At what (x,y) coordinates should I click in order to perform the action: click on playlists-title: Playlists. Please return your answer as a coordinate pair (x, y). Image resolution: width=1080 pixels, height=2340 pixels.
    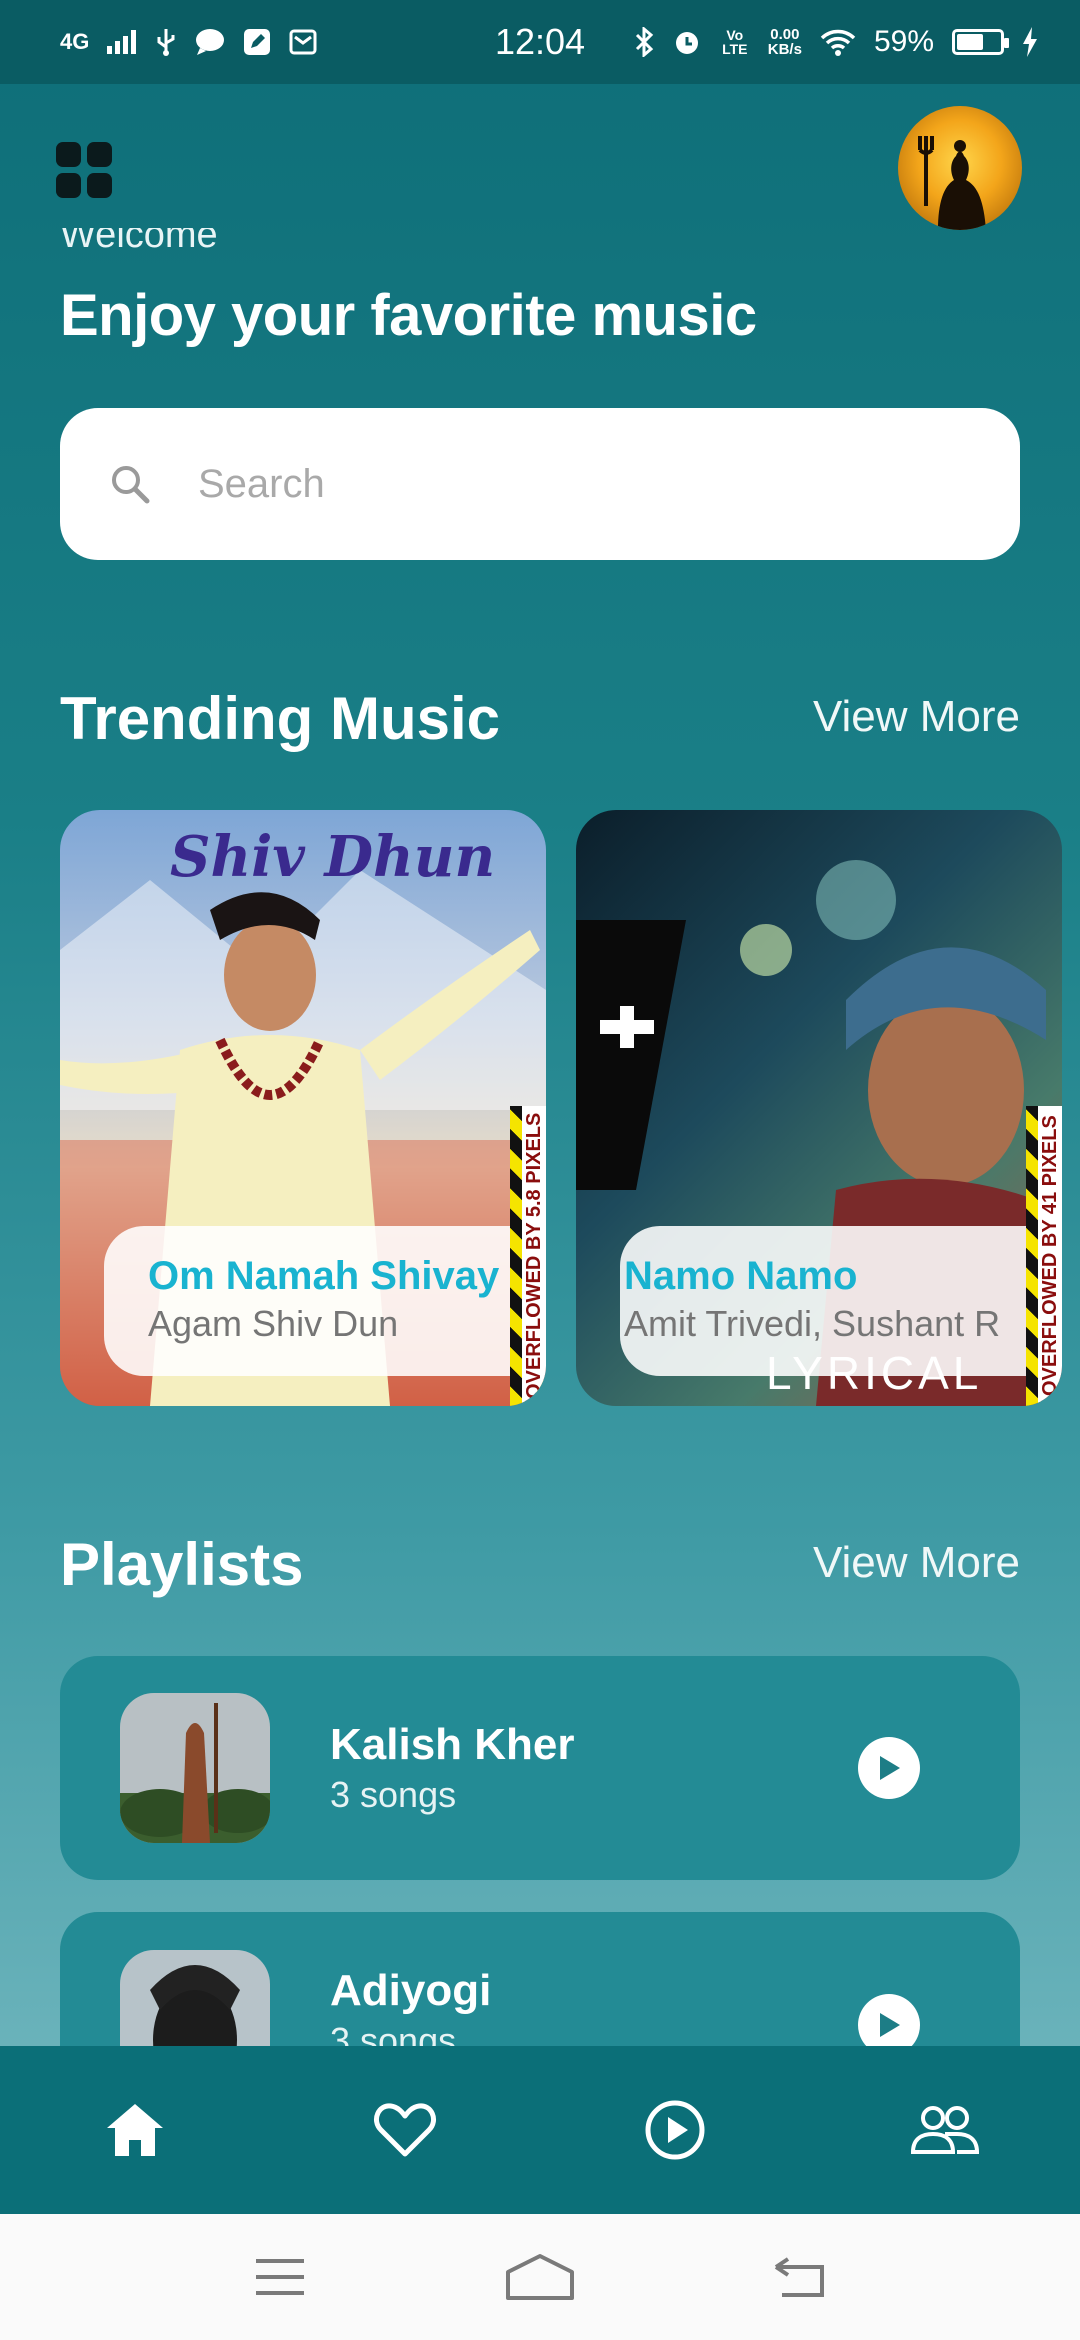
    Looking at the image, I should click on (182, 1564).